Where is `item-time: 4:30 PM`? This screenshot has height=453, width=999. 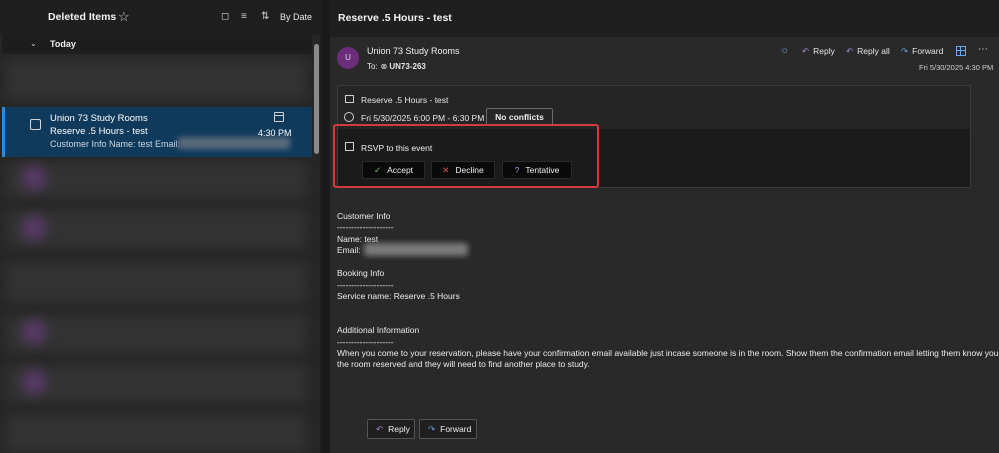
item-time: 4:30 PM is located at coordinates (275, 133).